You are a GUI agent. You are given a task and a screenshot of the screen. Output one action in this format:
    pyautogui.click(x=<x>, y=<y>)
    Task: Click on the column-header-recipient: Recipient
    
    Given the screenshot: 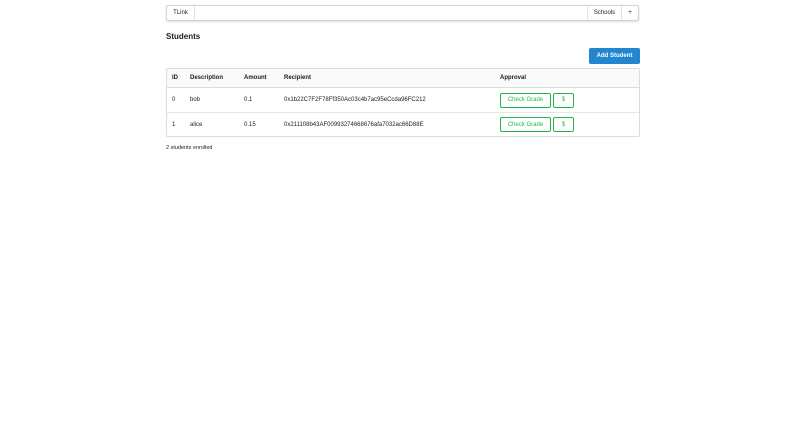 What is the action you would take?
    pyautogui.click(x=387, y=78)
    